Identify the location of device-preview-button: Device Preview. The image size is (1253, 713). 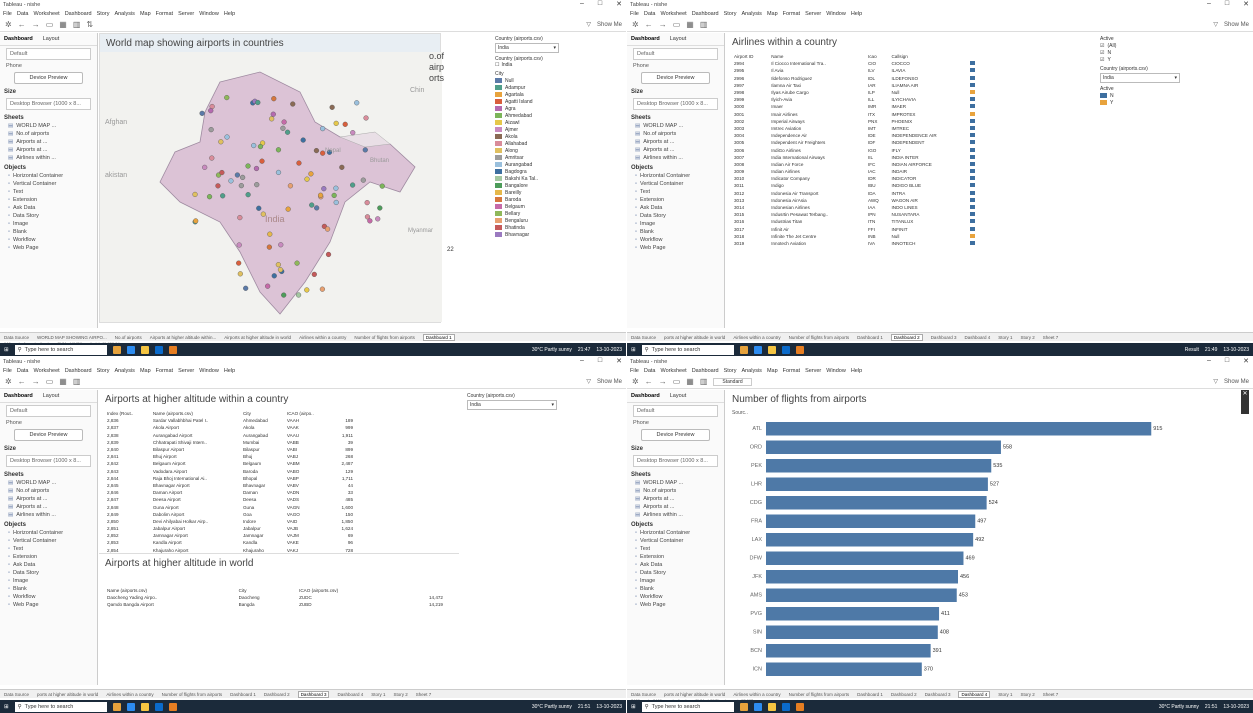
(675, 78).